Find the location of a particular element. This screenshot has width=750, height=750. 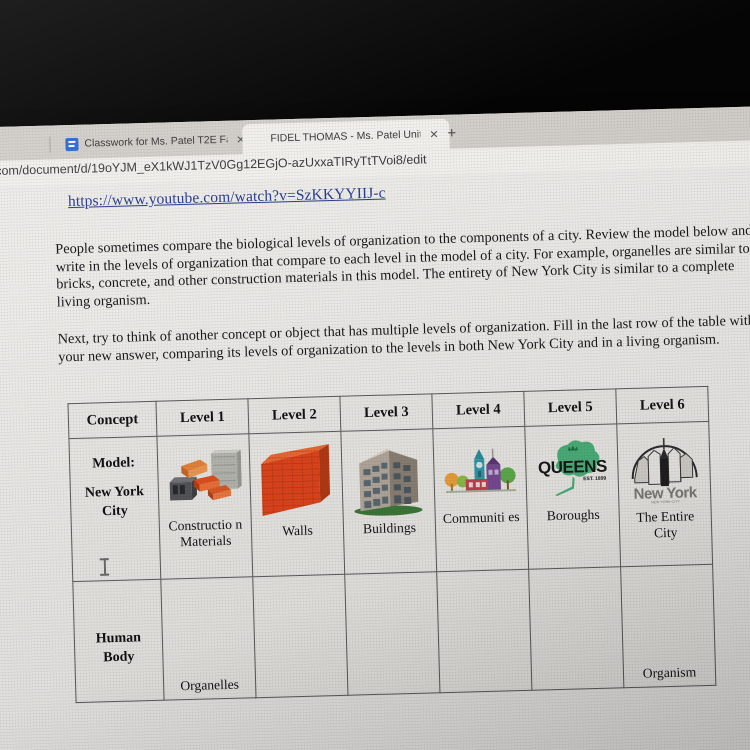

new-york-logo-image: New York NEW YORK CITY is located at coordinates (664, 469).